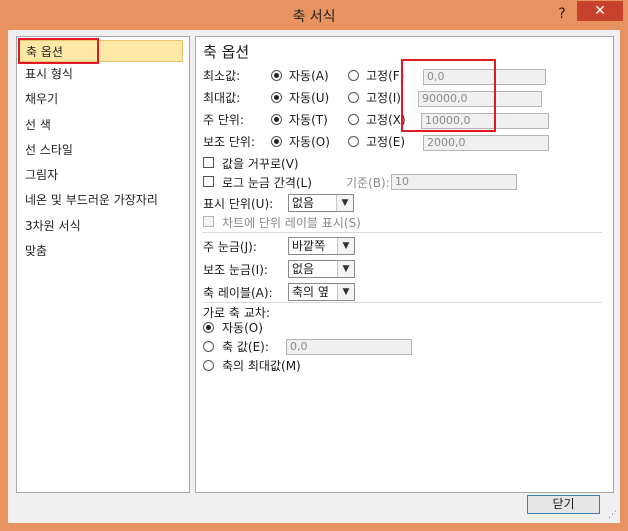 The image size is (628, 531). I want to click on sidebar-item-fill: 채우기, so click(104, 99).